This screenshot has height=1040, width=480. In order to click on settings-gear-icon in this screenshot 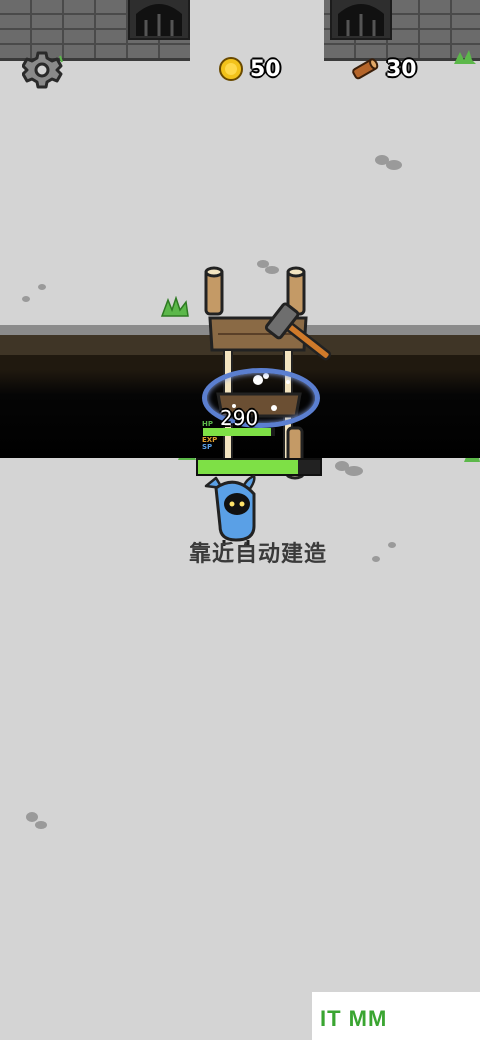, I will do `click(43, 70)`.